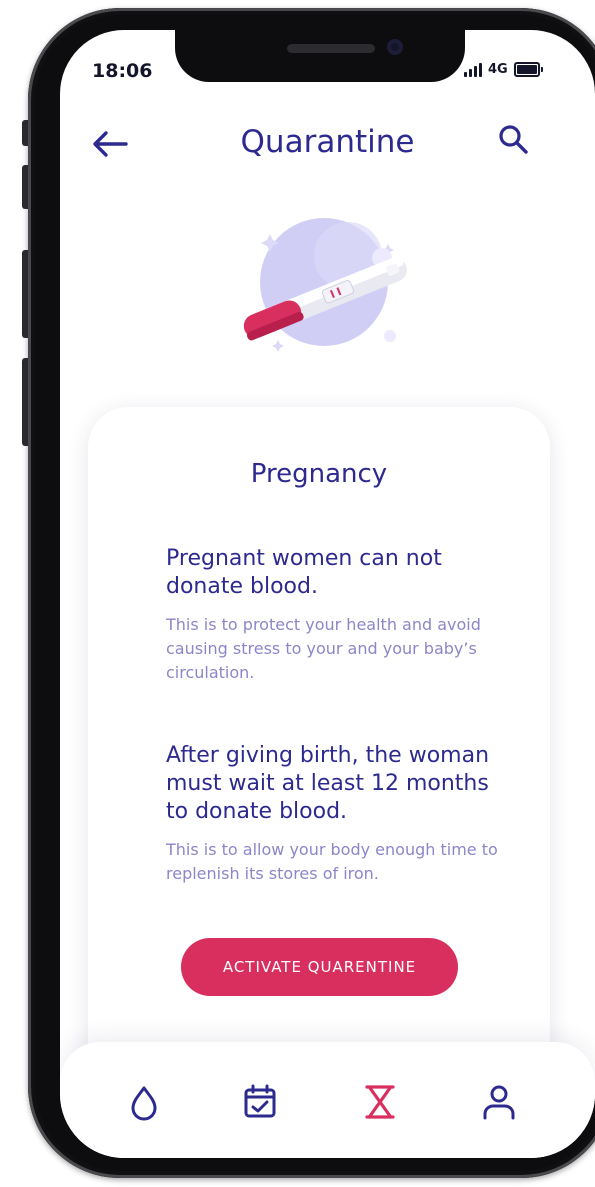  I want to click on front-camera, so click(395, 47).